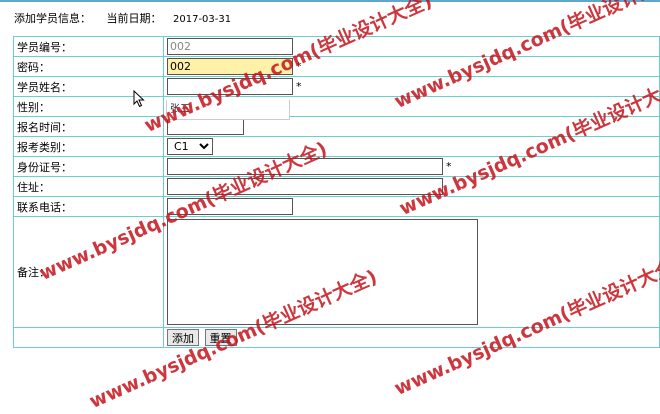 The width and height of the screenshot is (660, 414). I want to click on row-address: 住址：, so click(336, 186).